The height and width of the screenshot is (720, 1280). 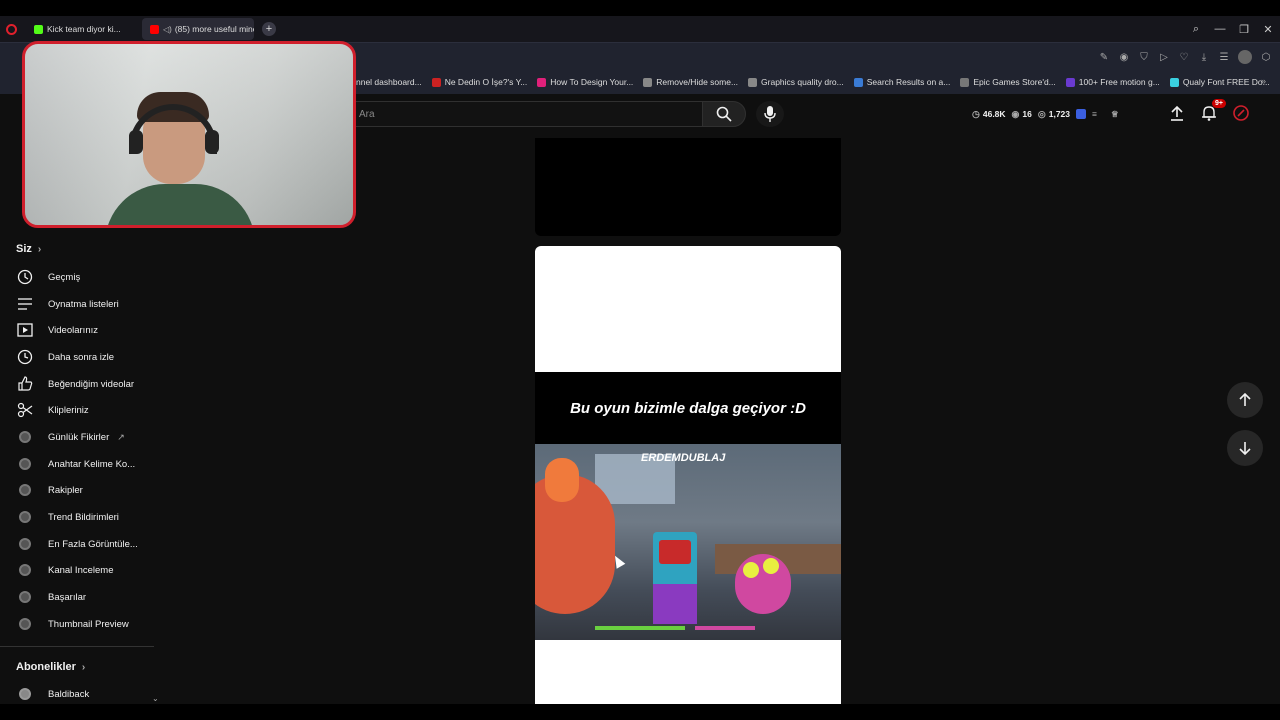 I want to click on sidebar-item-your-videos: Videolarınız, so click(x=86, y=330).